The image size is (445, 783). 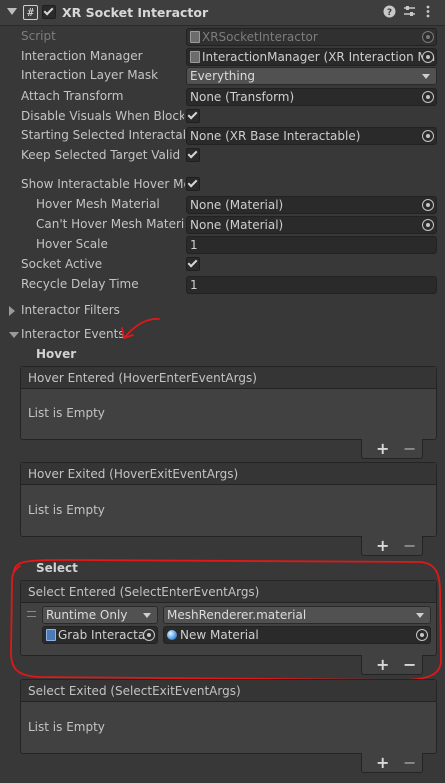 I want to click on argument-field: New Material, so click(x=297, y=635).